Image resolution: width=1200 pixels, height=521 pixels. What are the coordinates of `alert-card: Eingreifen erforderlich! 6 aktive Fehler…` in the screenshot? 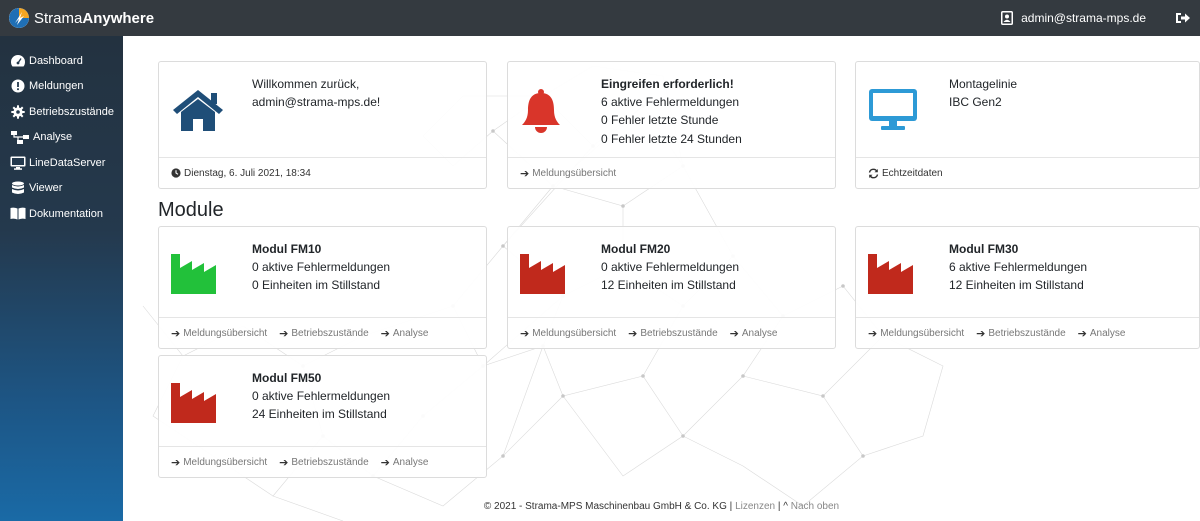 It's located at (671, 125).